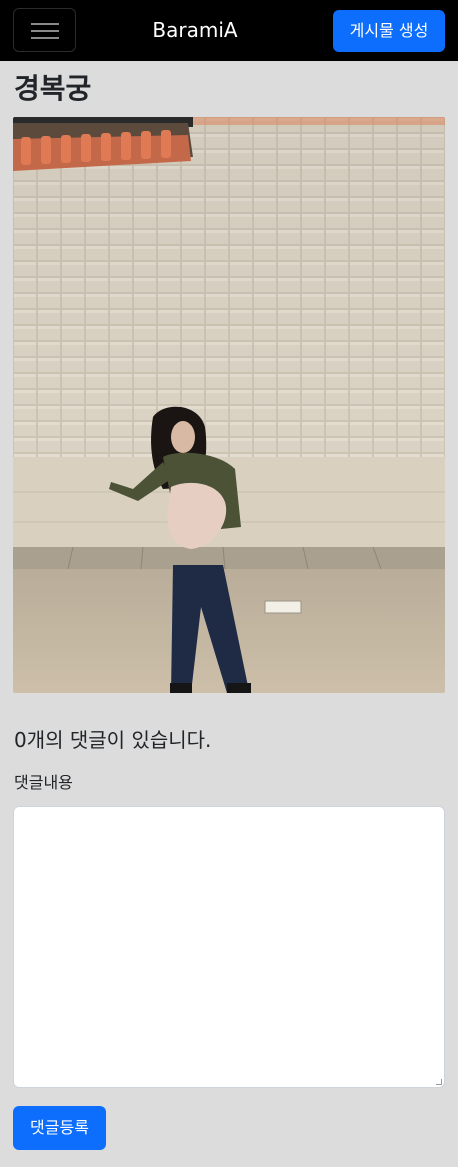 Image resolution: width=458 pixels, height=1167 pixels. I want to click on brand-link: BaramiA, so click(195, 30).